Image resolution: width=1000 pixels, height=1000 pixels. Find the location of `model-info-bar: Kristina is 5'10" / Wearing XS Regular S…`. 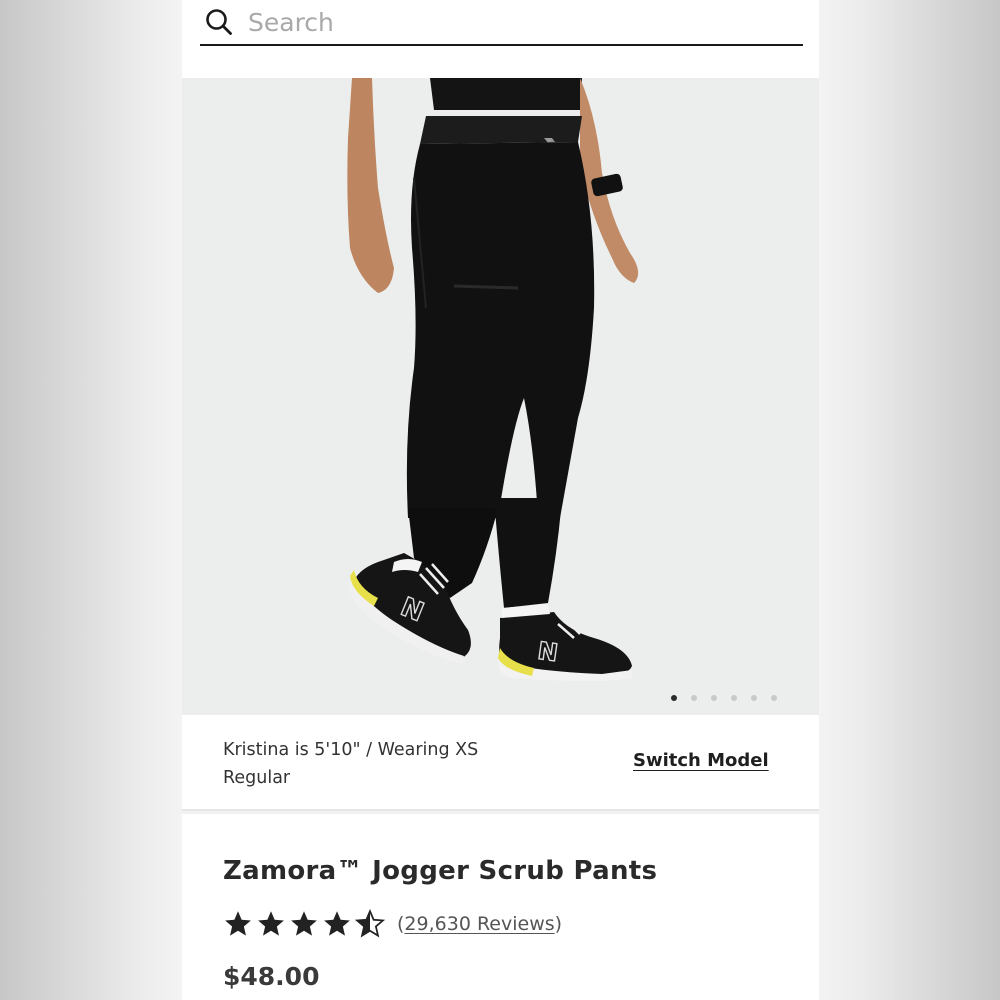

model-info-bar: Kristina is 5'10" / Wearing XS Regular S… is located at coordinates (500, 763).